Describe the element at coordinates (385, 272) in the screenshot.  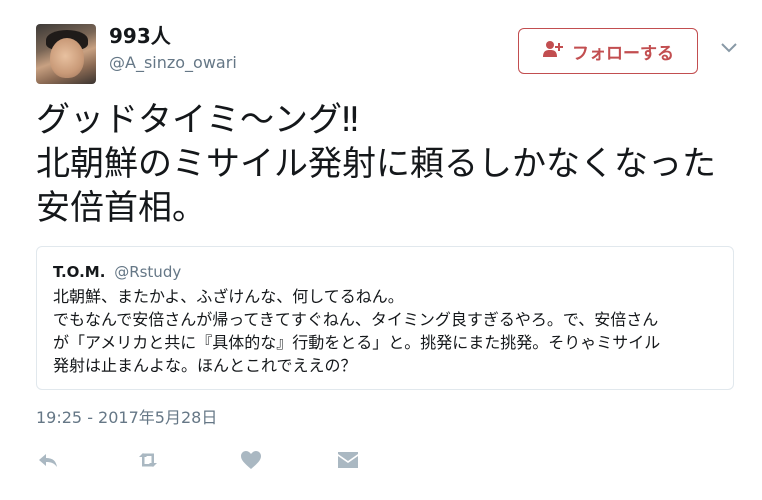
I see `quoted-tweet-header: T.O.M. @Rstudy` at that location.